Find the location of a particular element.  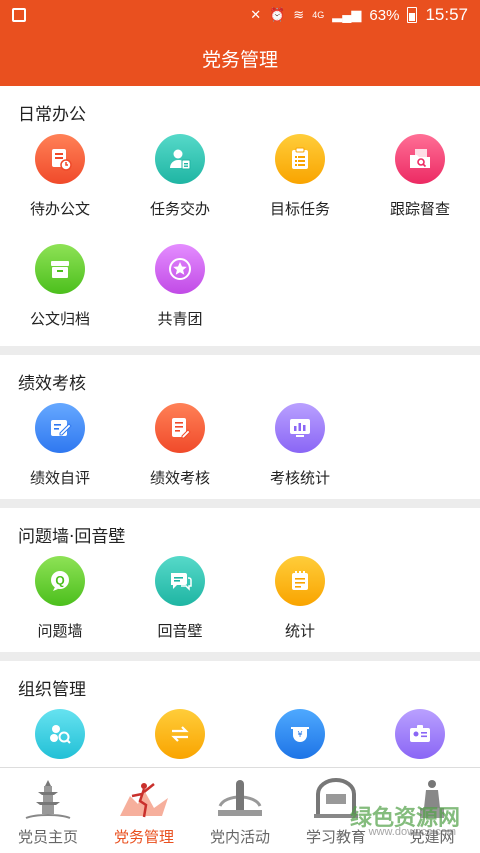

battery-percent: 63% is located at coordinates (384, 15).